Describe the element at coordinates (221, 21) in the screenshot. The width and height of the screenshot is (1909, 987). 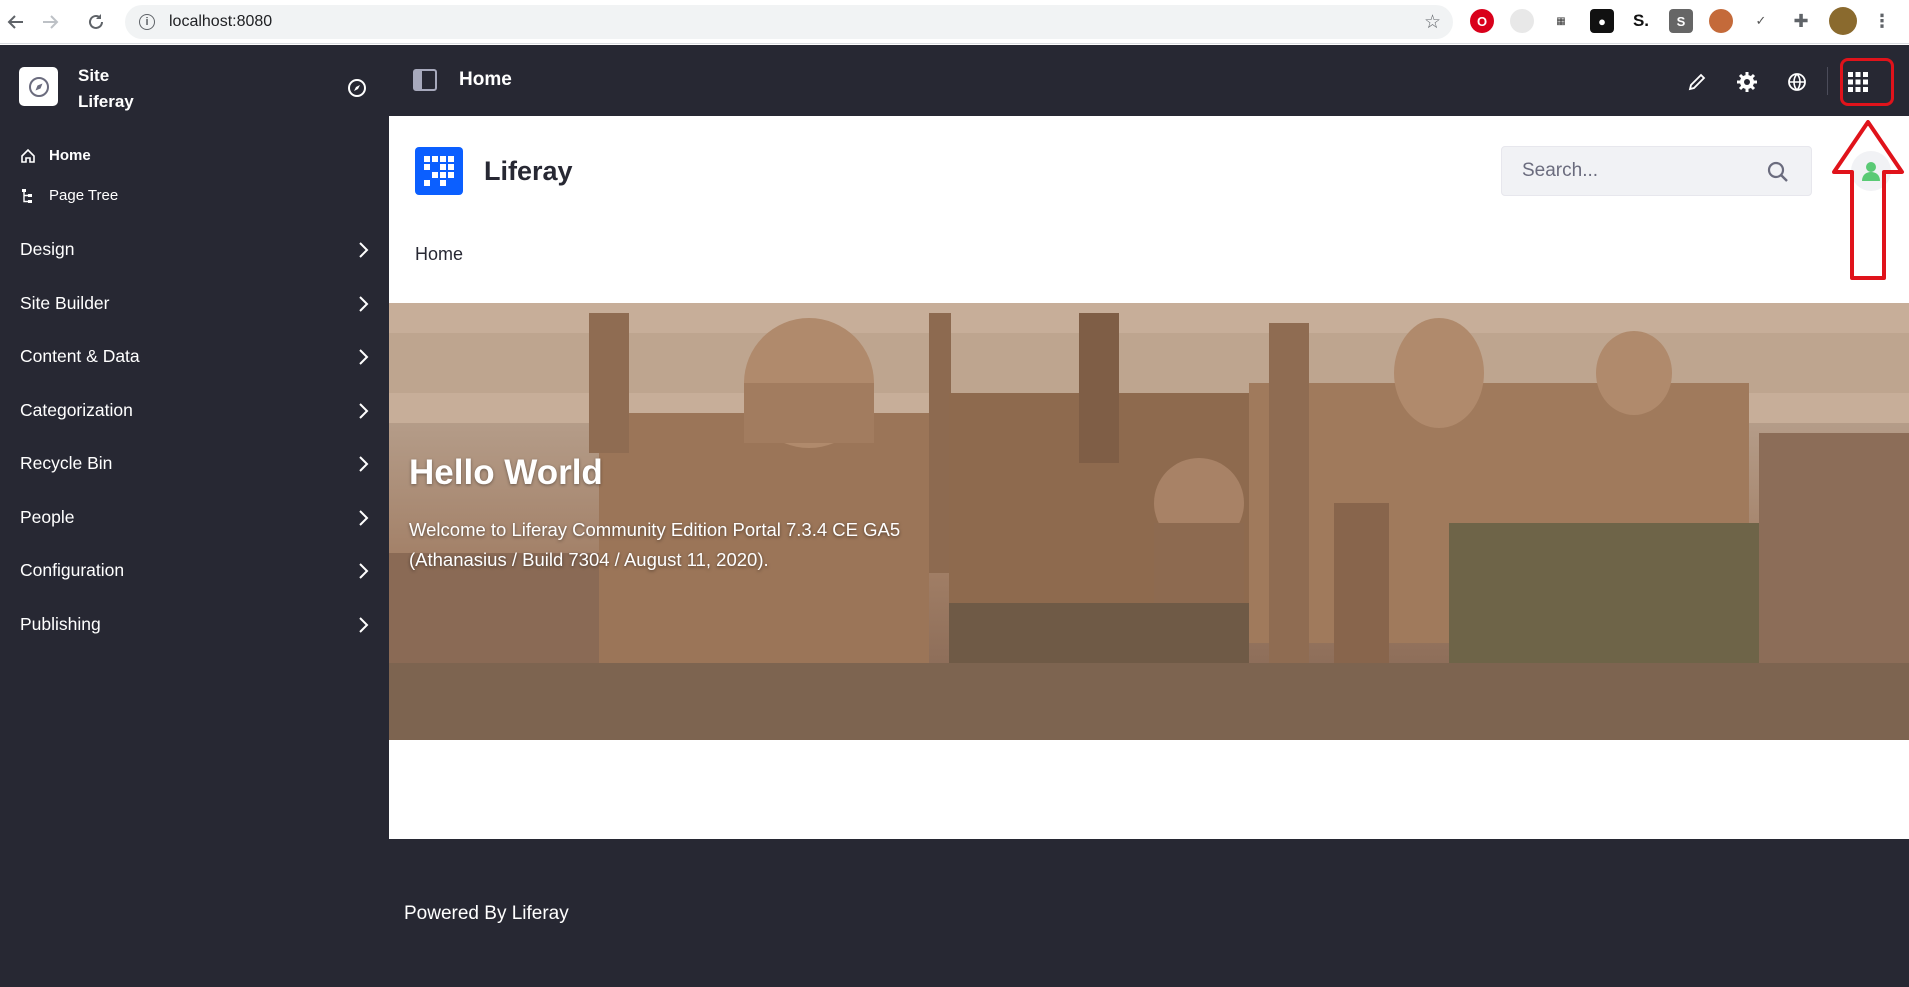
I see `url-text: localhost:8080` at that location.